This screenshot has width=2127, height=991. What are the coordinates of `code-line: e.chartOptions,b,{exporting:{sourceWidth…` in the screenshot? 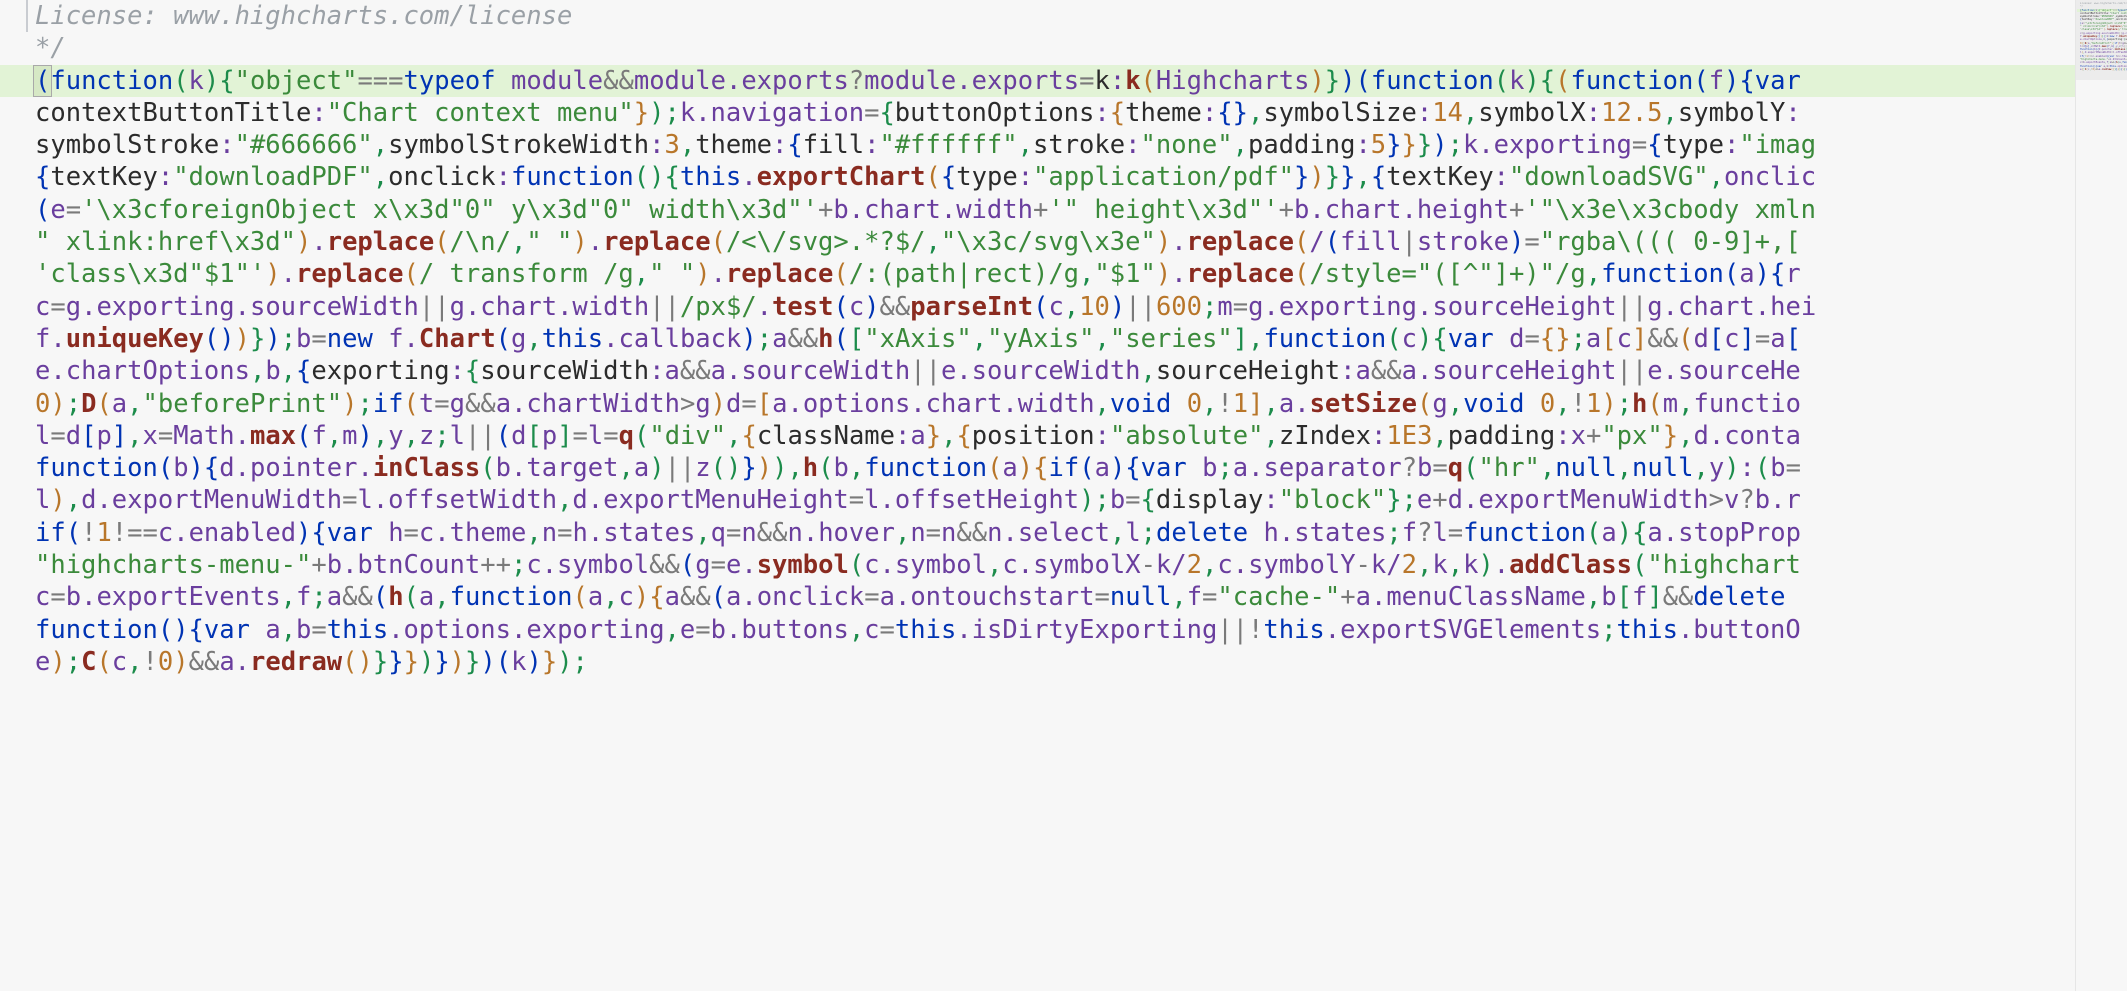 It's located at (1037, 371).